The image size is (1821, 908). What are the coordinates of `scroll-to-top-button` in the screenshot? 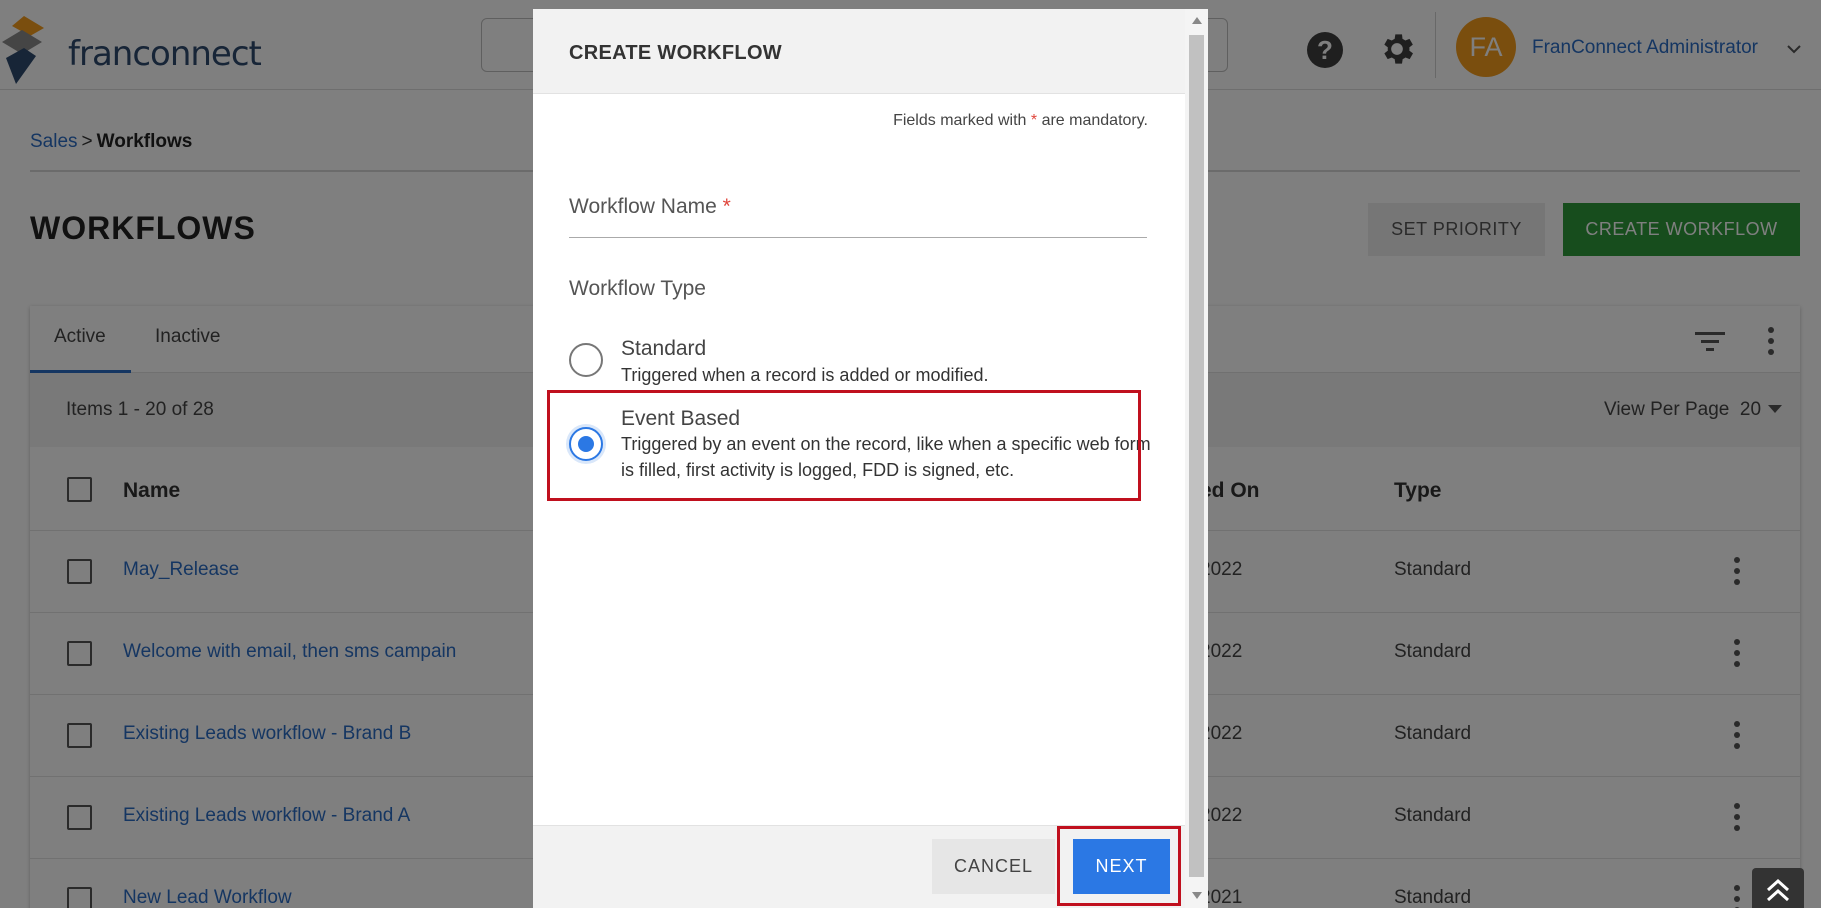 It's located at (1778, 888).